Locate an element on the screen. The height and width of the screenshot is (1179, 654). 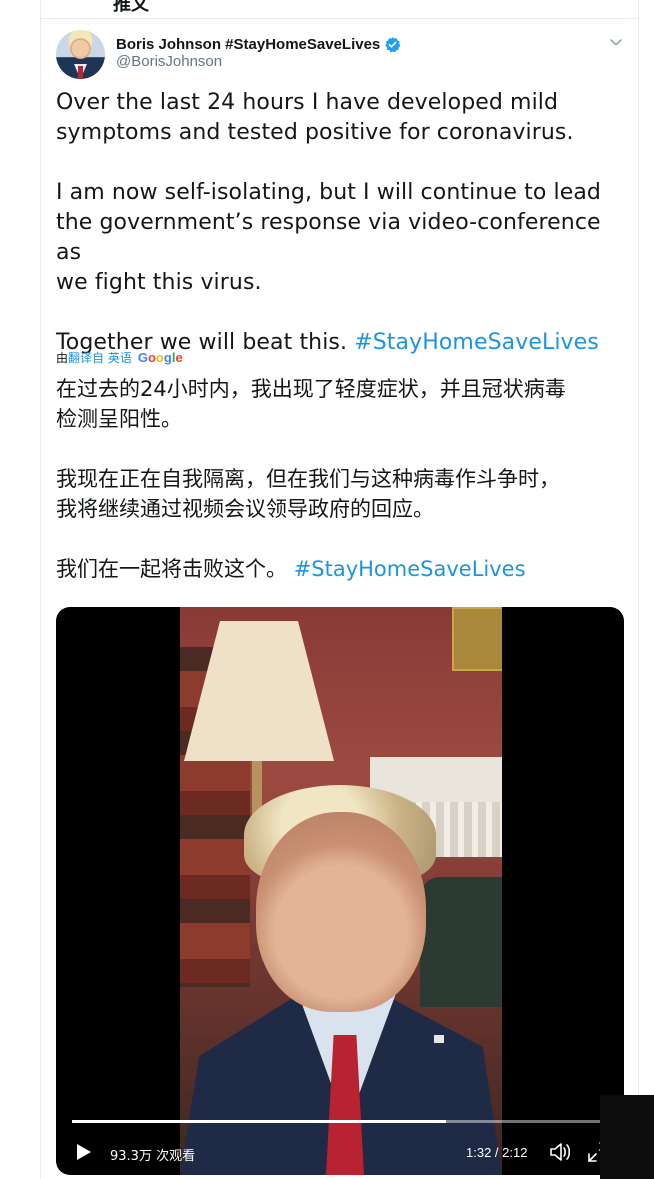
translated-line: 我将继续通过视频会议领导政府的回应。 is located at coordinates (245, 509).